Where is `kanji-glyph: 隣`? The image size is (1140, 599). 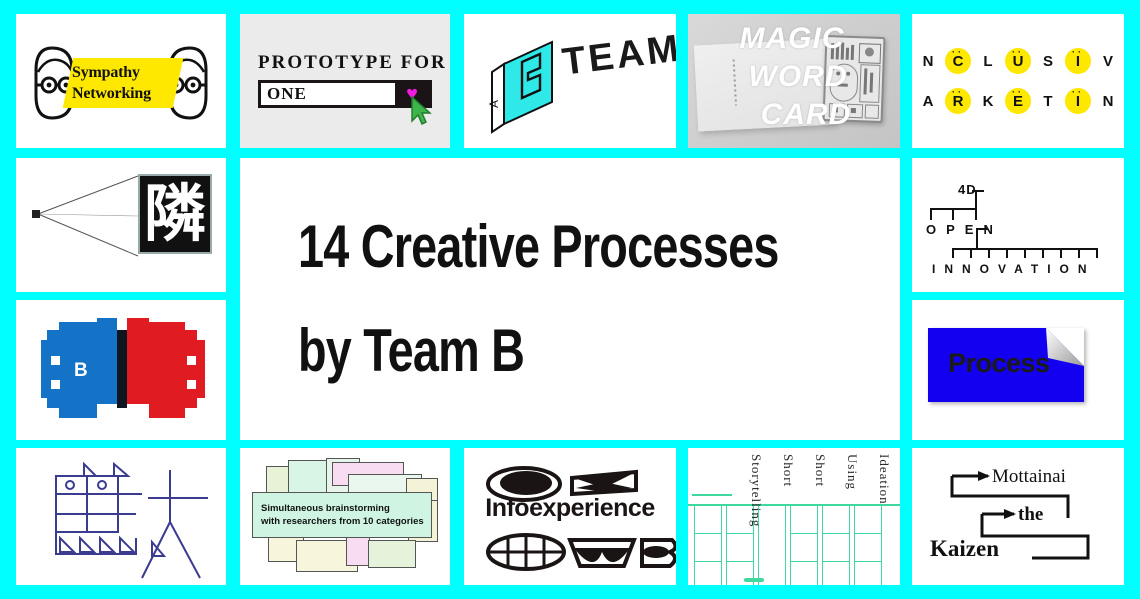 kanji-glyph: 隣 is located at coordinates (174, 213).